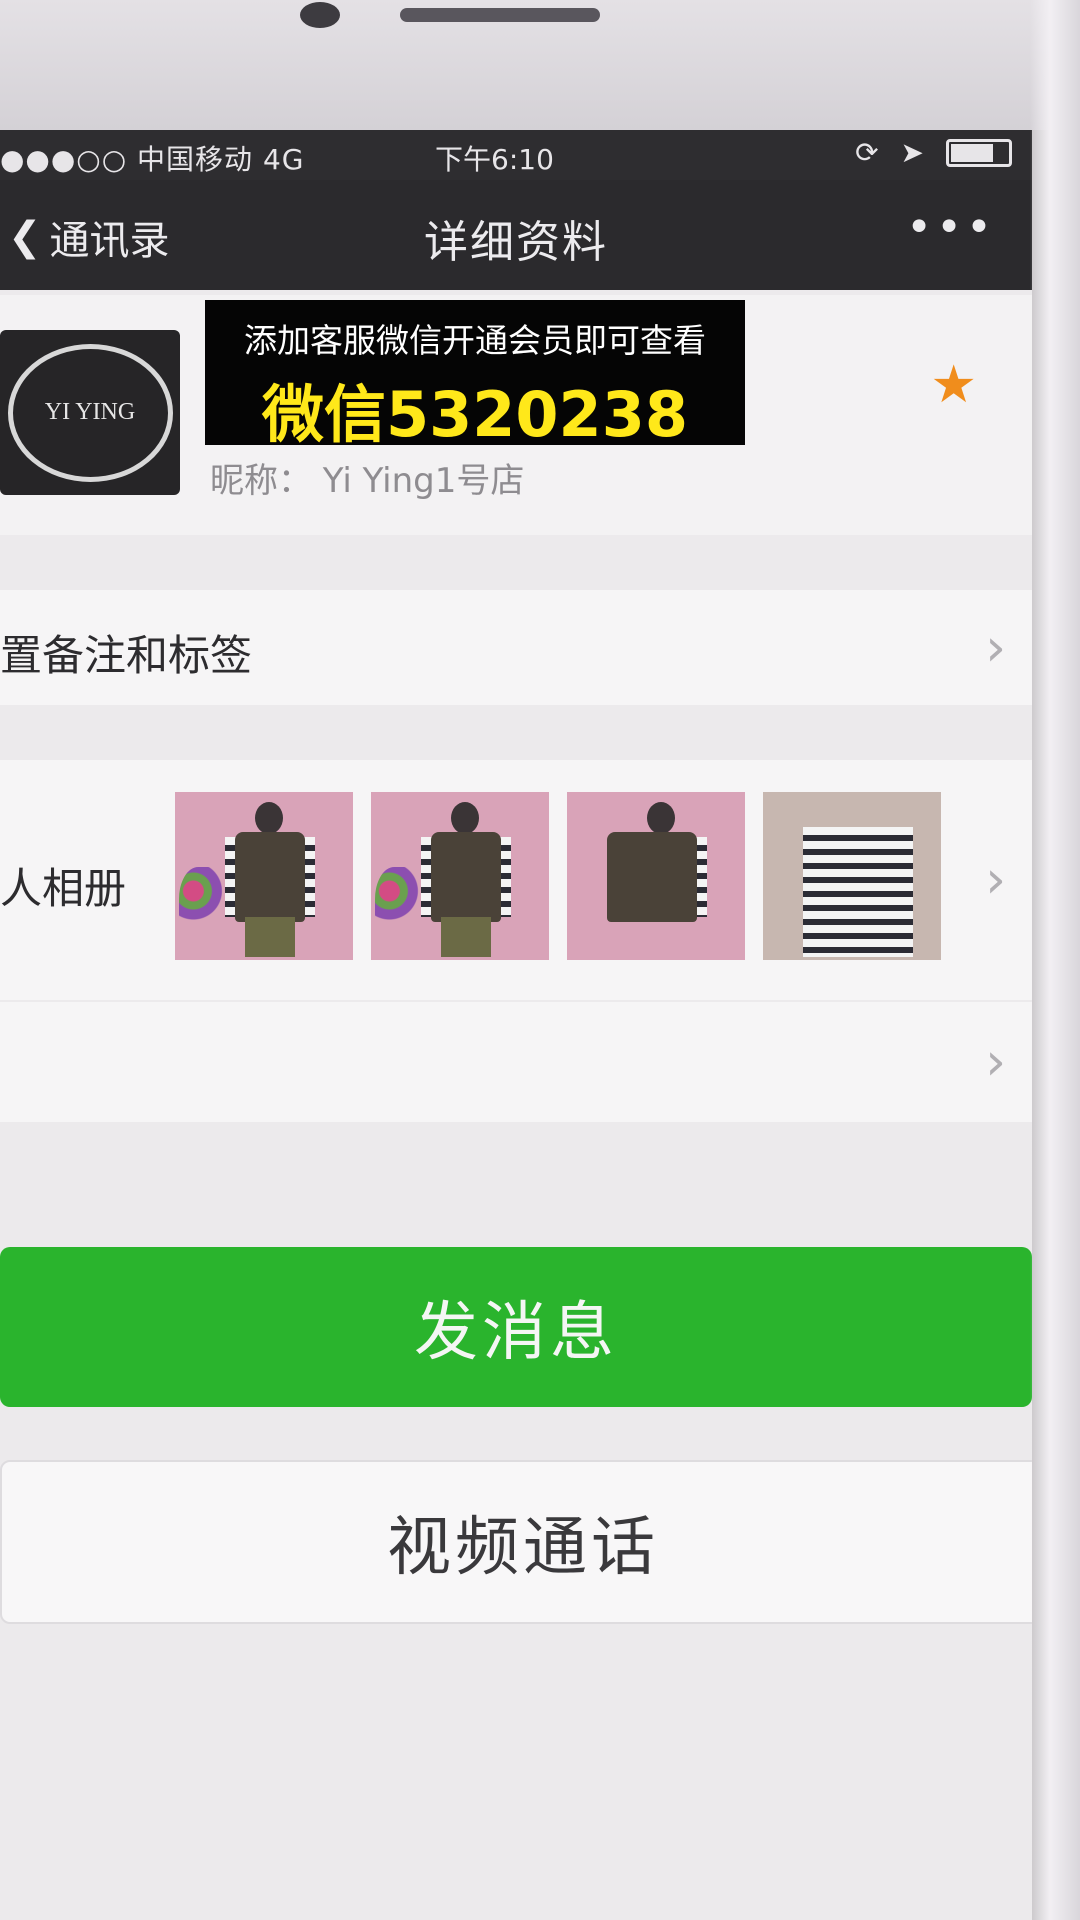 Image resolution: width=1080 pixels, height=1920 pixels. I want to click on avatar-logo: YI YING, so click(90, 412).